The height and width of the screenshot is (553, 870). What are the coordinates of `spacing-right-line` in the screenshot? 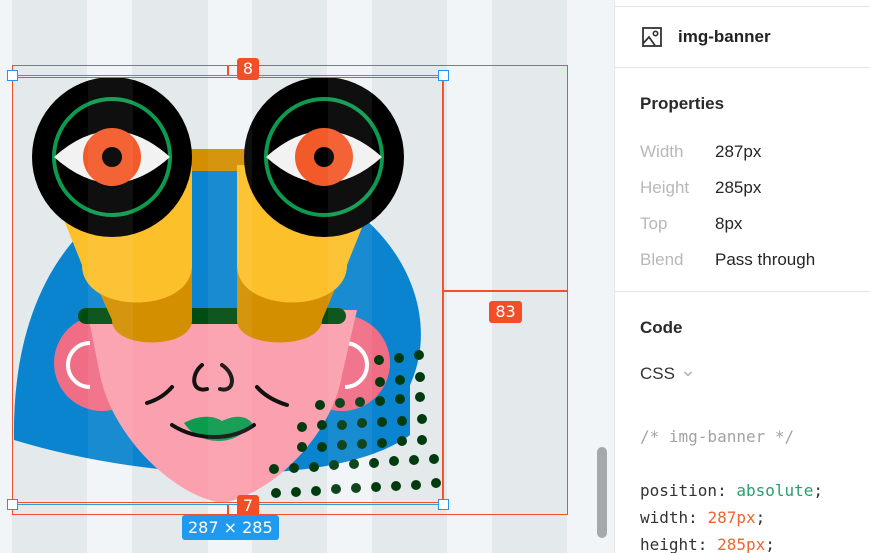 It's located at (505, 291).